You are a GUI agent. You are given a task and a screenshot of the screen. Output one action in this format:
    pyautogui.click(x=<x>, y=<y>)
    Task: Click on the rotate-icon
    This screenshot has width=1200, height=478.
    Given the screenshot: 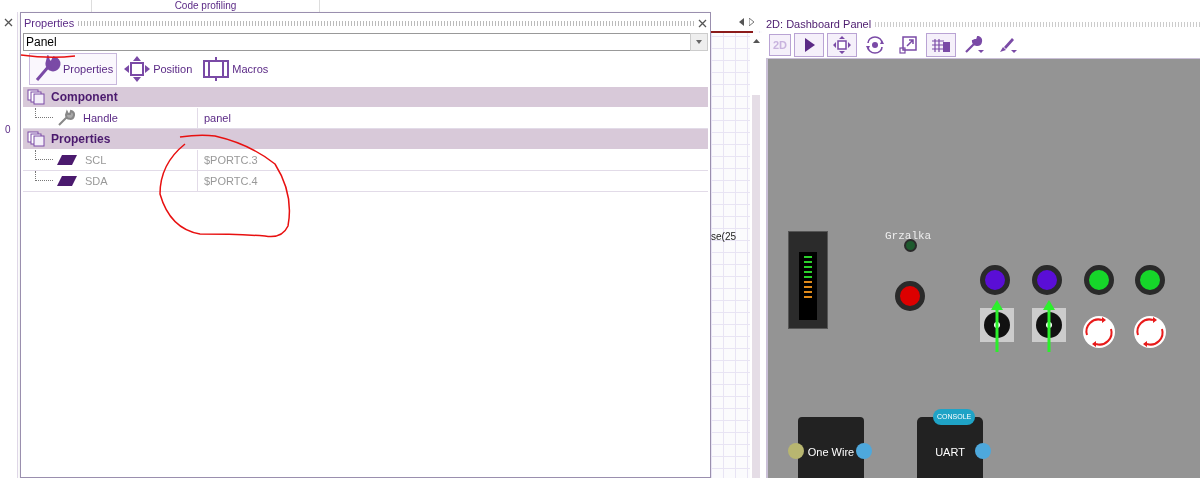 What is the action you would take?
    pyautogui.click(x=875, y=45)
    